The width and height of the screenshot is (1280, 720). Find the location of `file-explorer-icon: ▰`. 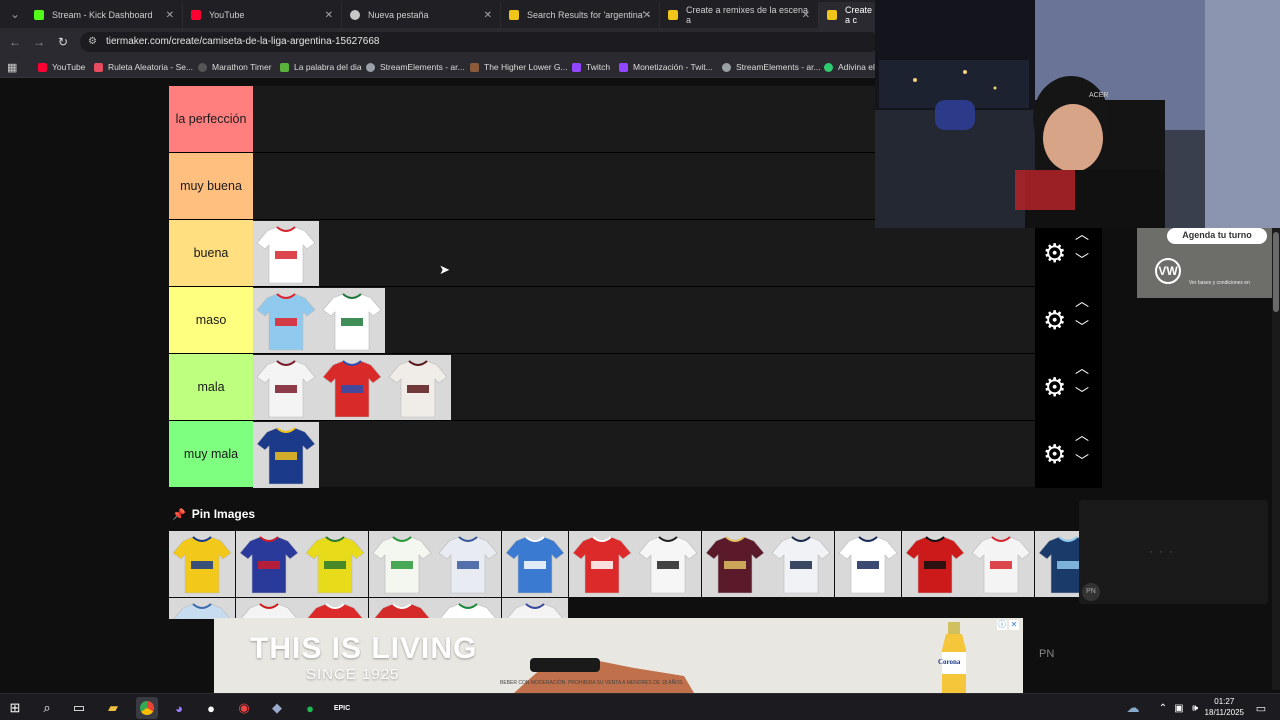

file-explorer-icon: ▰ is located at coordinates (113, 708).